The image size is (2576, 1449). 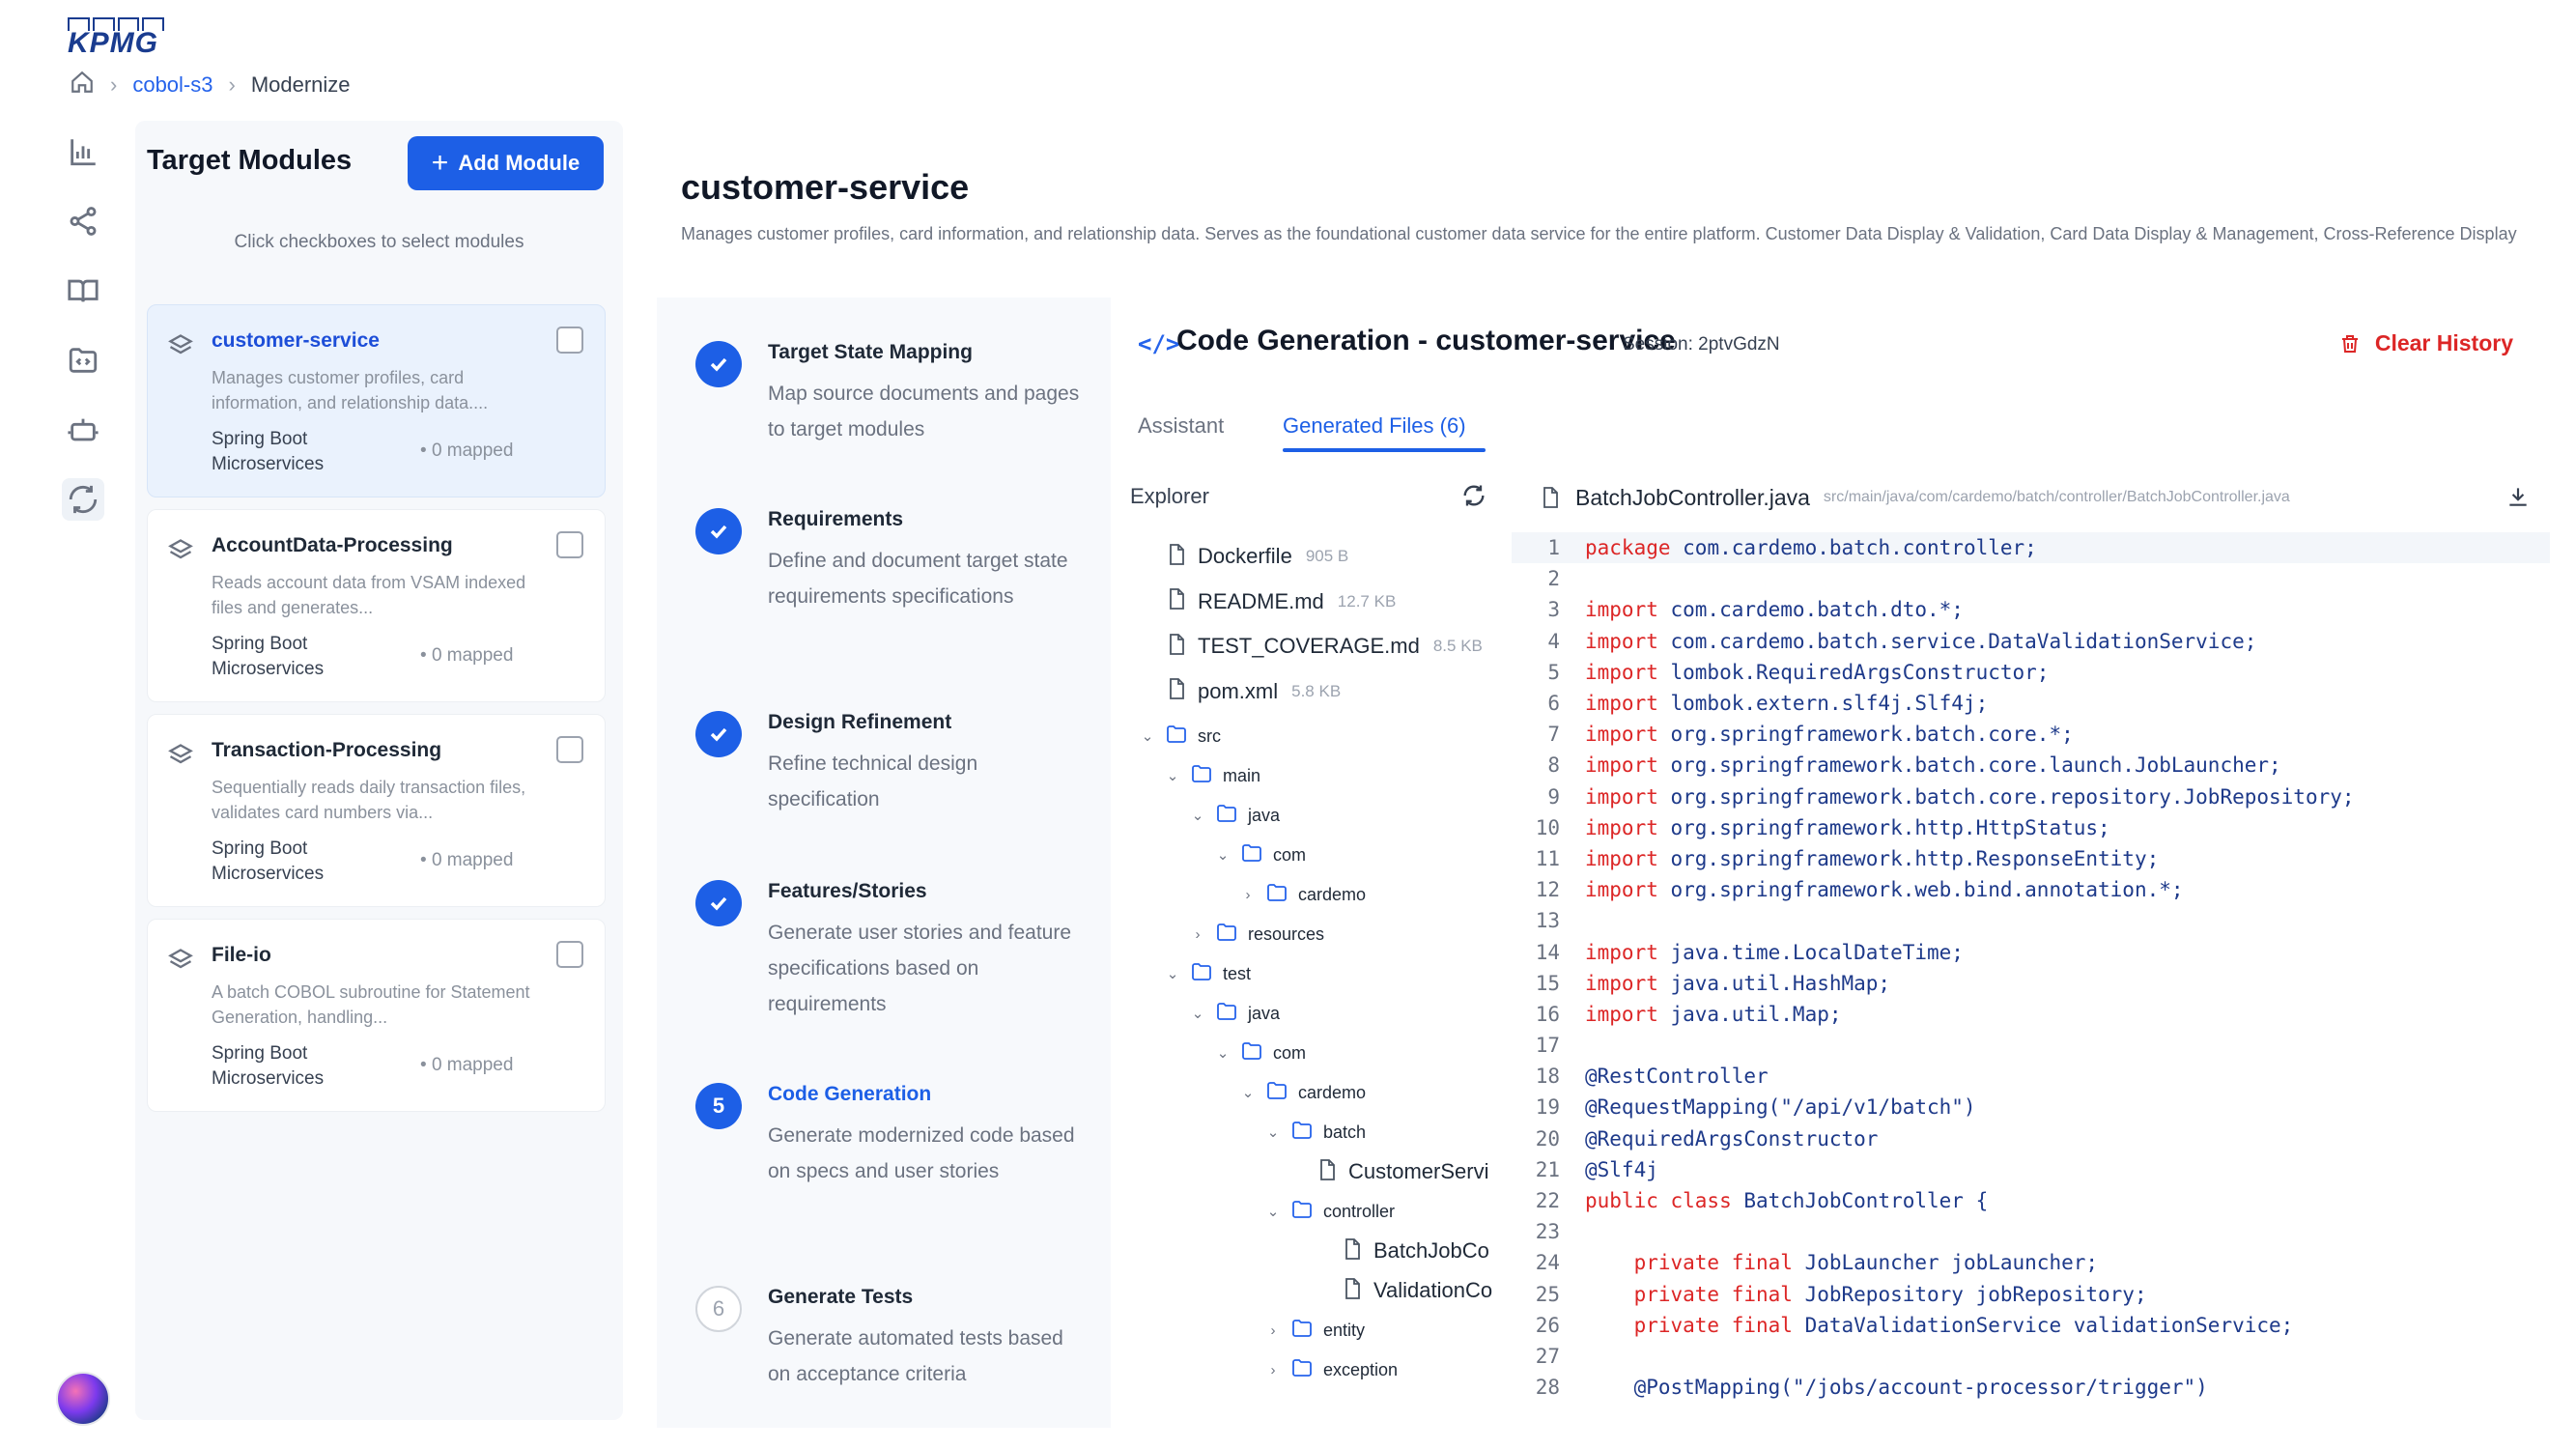 I want to click on check-icon, so click(x=718, y=734).